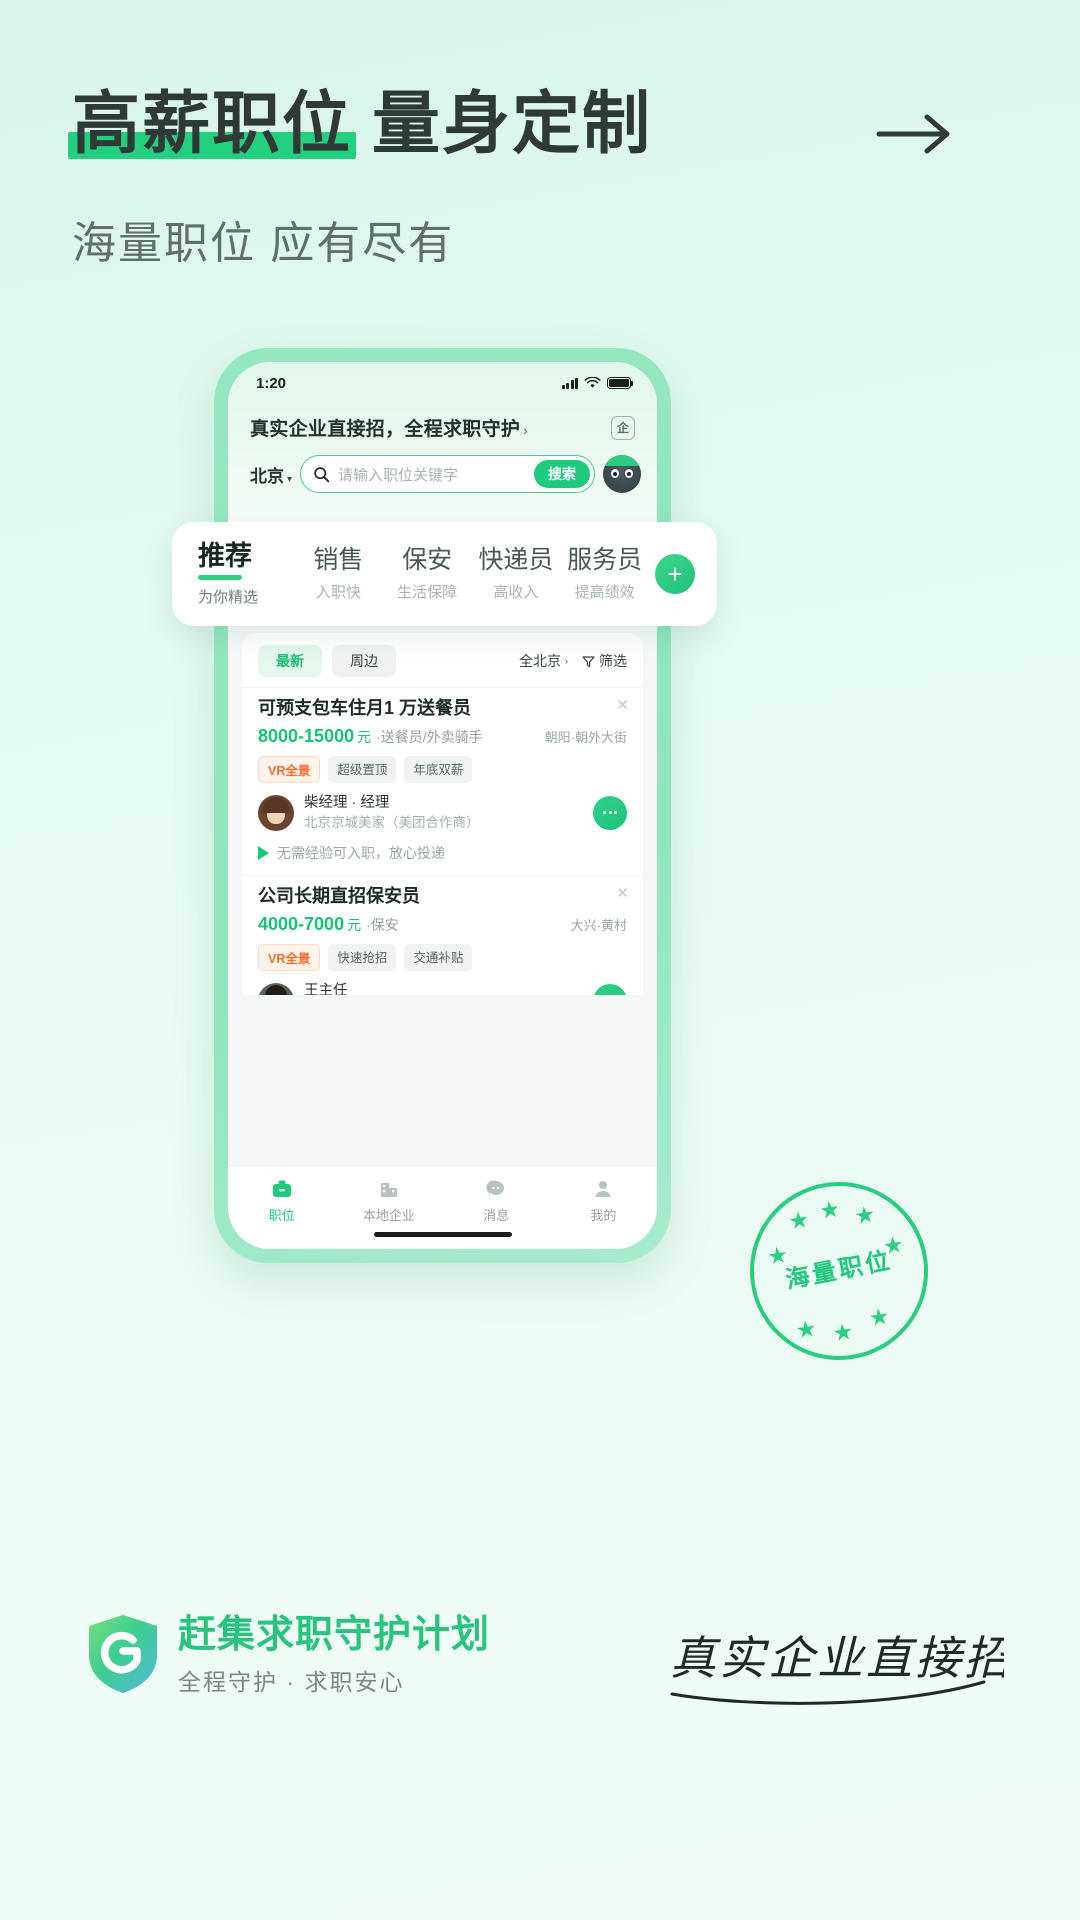  What do you see at coordinates (388, 1200) in the screenshot?
I see `tab-local-companies: 本地企业` at bounding box center [388, 1200].